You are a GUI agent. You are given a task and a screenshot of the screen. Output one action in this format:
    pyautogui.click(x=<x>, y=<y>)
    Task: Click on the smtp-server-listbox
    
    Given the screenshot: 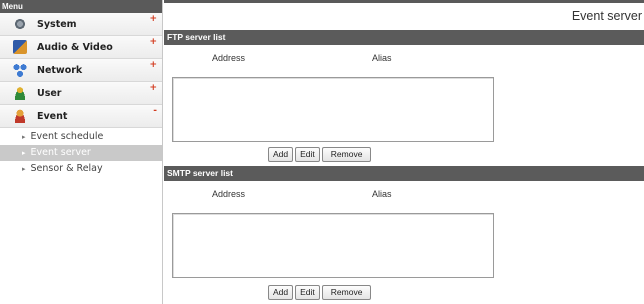 What is the action you would take?
    pyautogui.click(x=333, y=245)
    